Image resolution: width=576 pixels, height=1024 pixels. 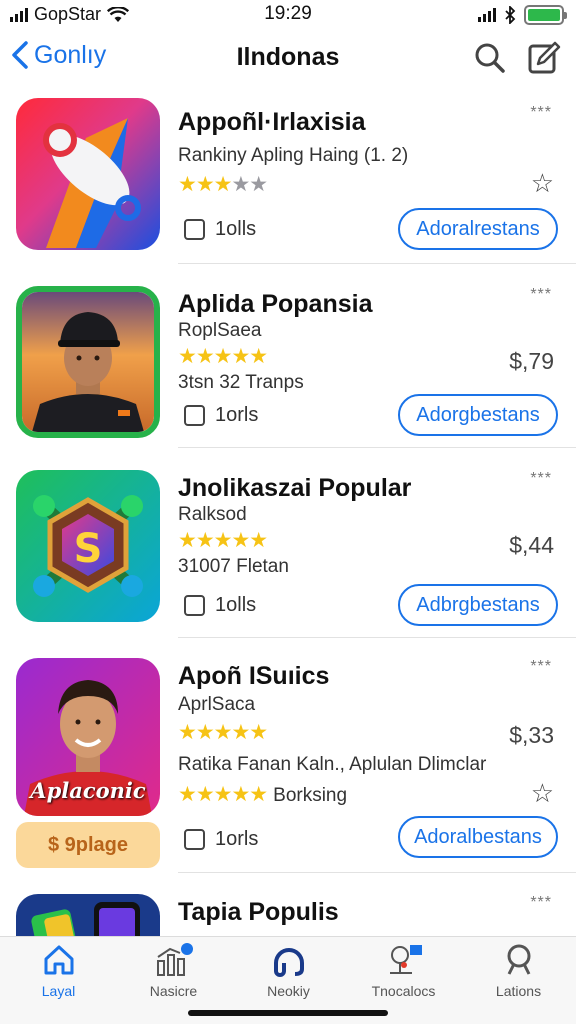 I want to click on tab-tnocalocs: Tnocalocs, so click(x=403, y=971).